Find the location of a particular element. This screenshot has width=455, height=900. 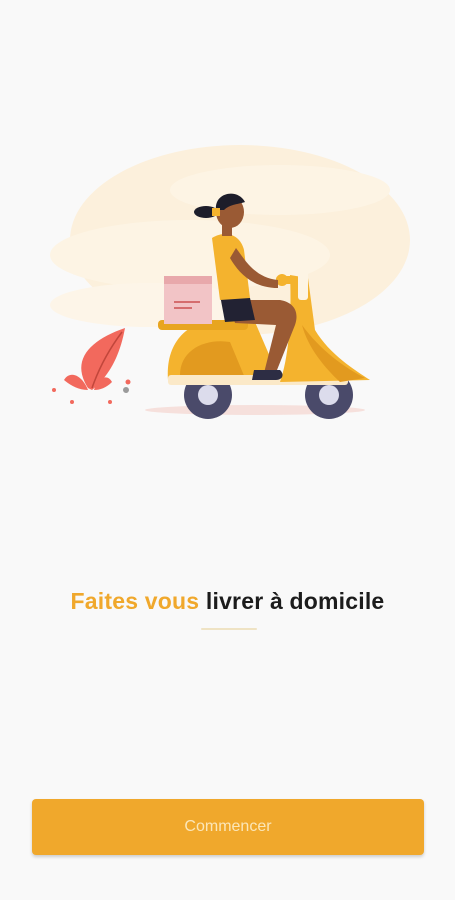

headline-divider is located at coordinates (229, 629).